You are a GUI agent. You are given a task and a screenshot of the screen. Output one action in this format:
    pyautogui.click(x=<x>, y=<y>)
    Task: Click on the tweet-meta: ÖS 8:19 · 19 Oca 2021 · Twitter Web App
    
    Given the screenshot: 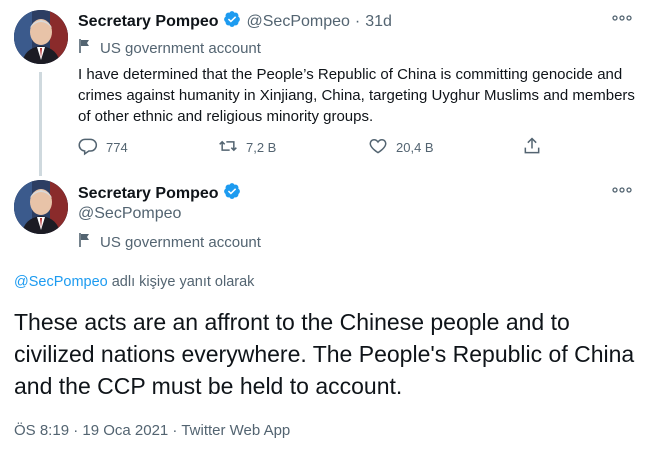 What is the action you would take?
    pyautogui.click(x=152, y=430)
    